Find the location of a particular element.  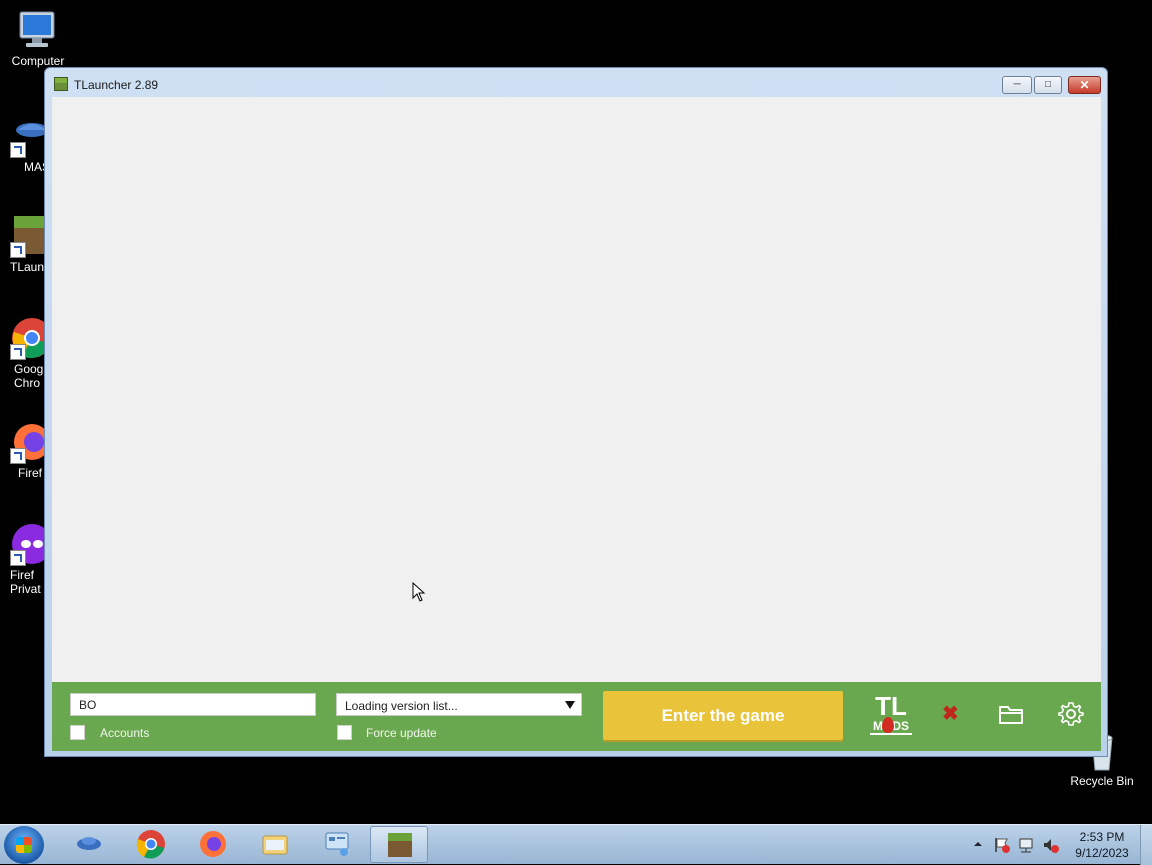

network-icon is located at coordinates (1026, 845).